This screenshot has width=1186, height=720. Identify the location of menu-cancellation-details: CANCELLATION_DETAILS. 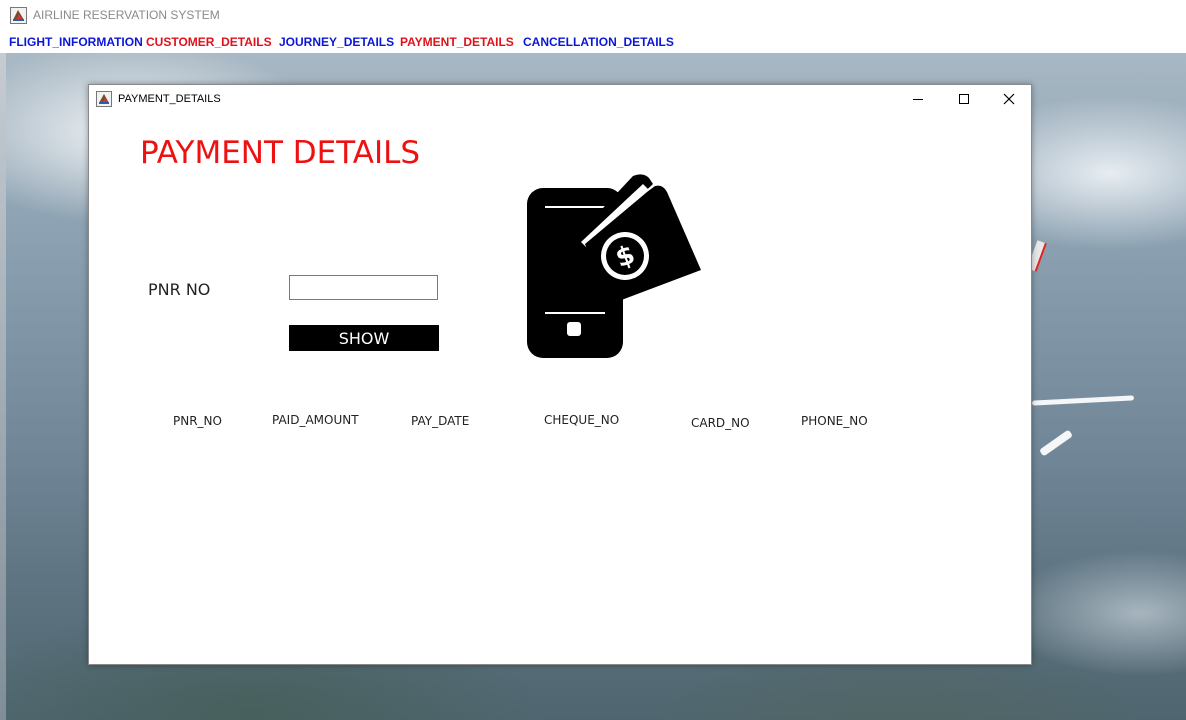
(598, 42).